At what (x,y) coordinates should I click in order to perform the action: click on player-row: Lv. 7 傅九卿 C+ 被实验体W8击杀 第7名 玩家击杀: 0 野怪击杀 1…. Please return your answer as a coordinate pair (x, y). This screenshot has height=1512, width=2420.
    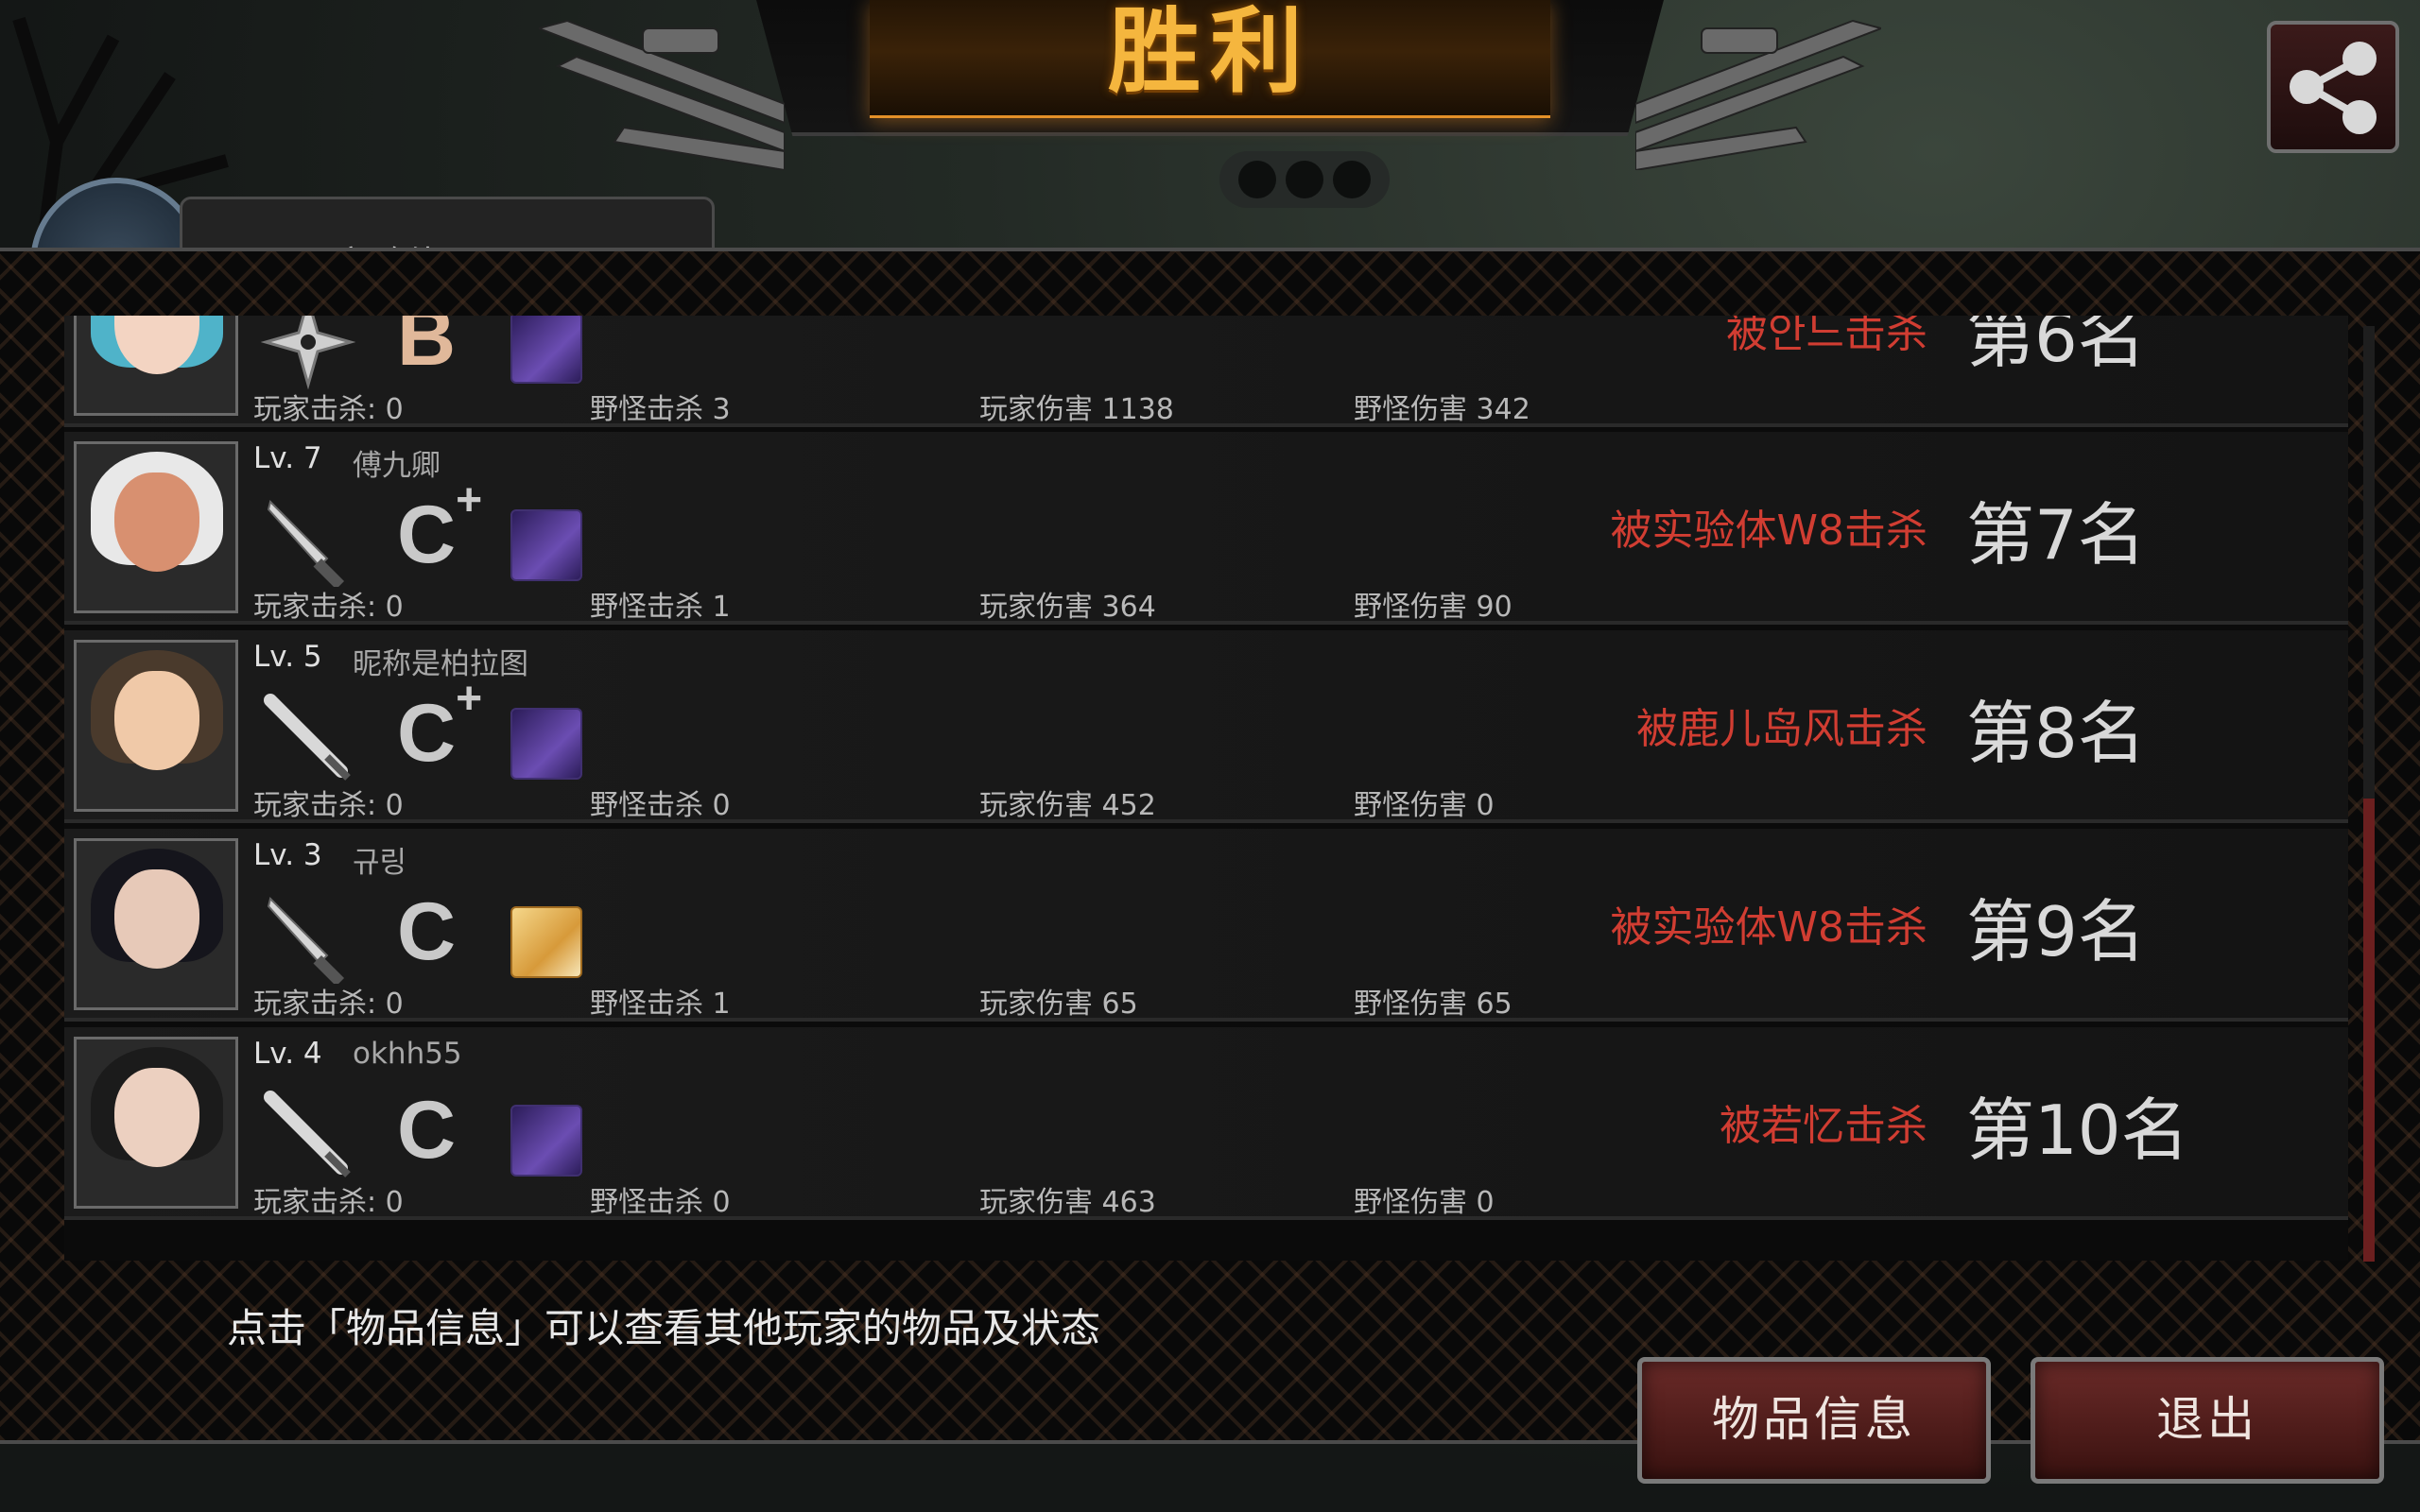
    Looking at the image, I should click on (1206, 528).